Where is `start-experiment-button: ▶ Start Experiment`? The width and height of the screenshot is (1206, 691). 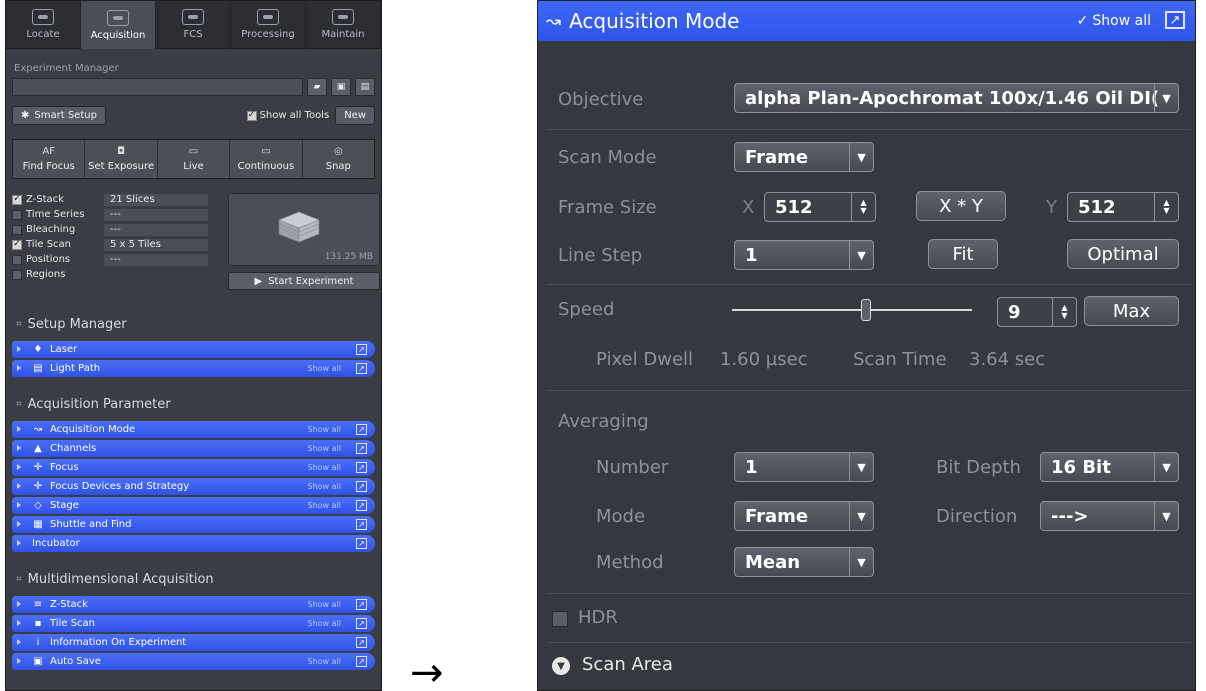
start-experiment-button: ▶ Start Experiment is located at coordinates (304, 281).